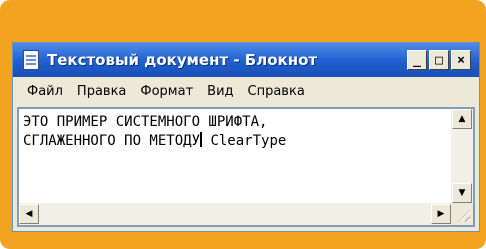 This screenshot has height=249, width=486. What do you see at coordinates (439, 60) in the screenshot?
I see `maximize-button: □` at bounding box center [439, 60].